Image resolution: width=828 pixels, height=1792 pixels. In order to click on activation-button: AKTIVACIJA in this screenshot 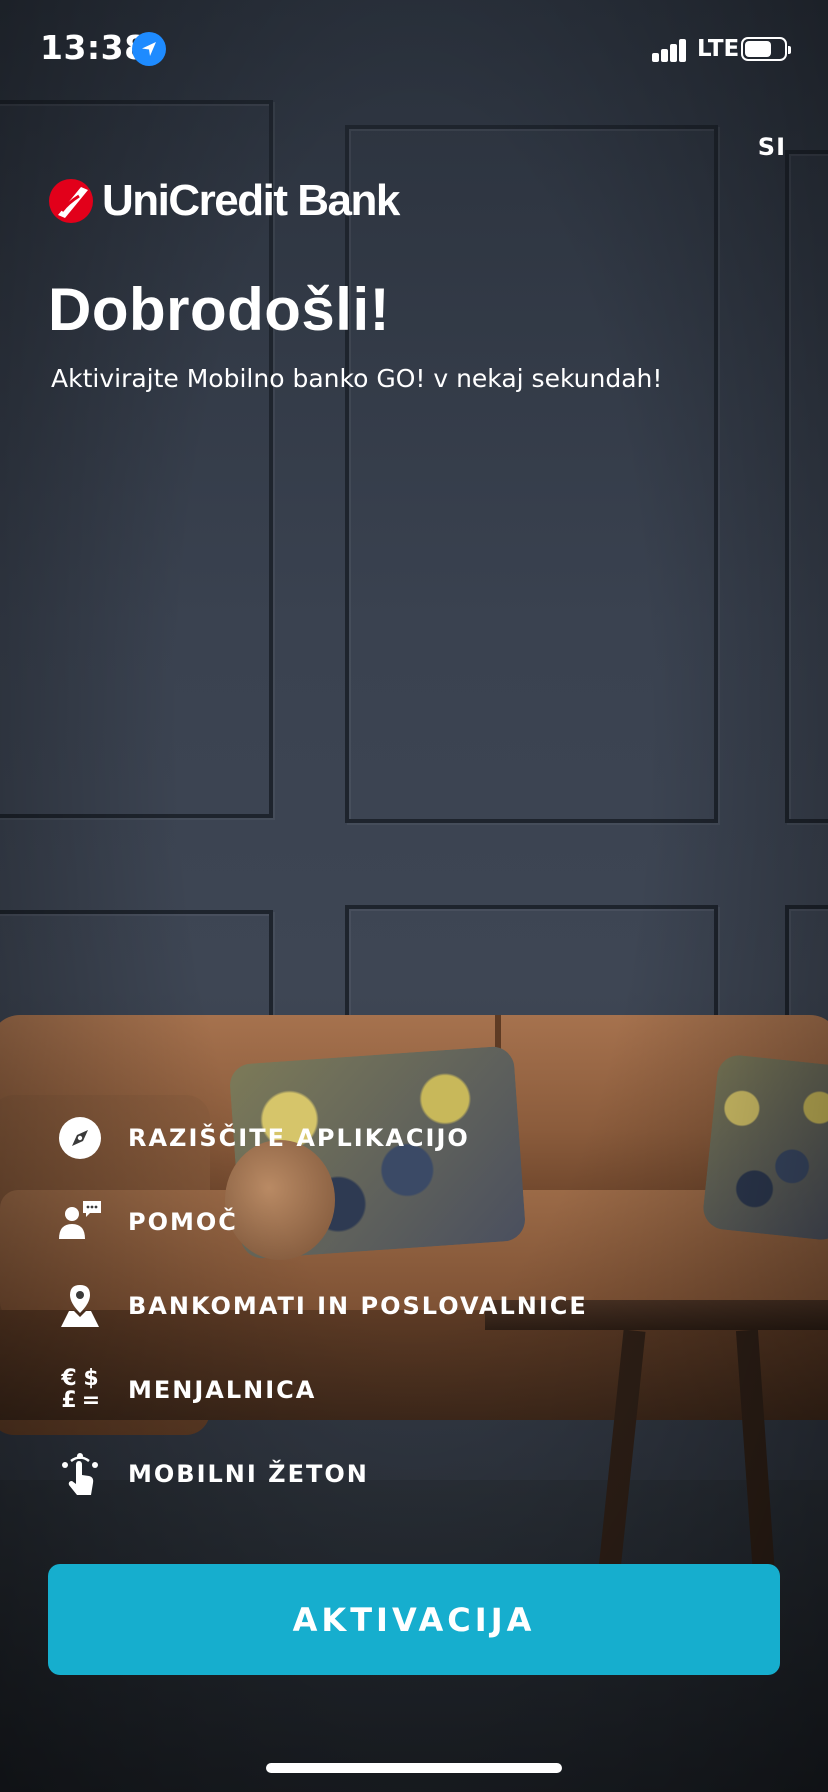, I will do `click(414, 1619)`.